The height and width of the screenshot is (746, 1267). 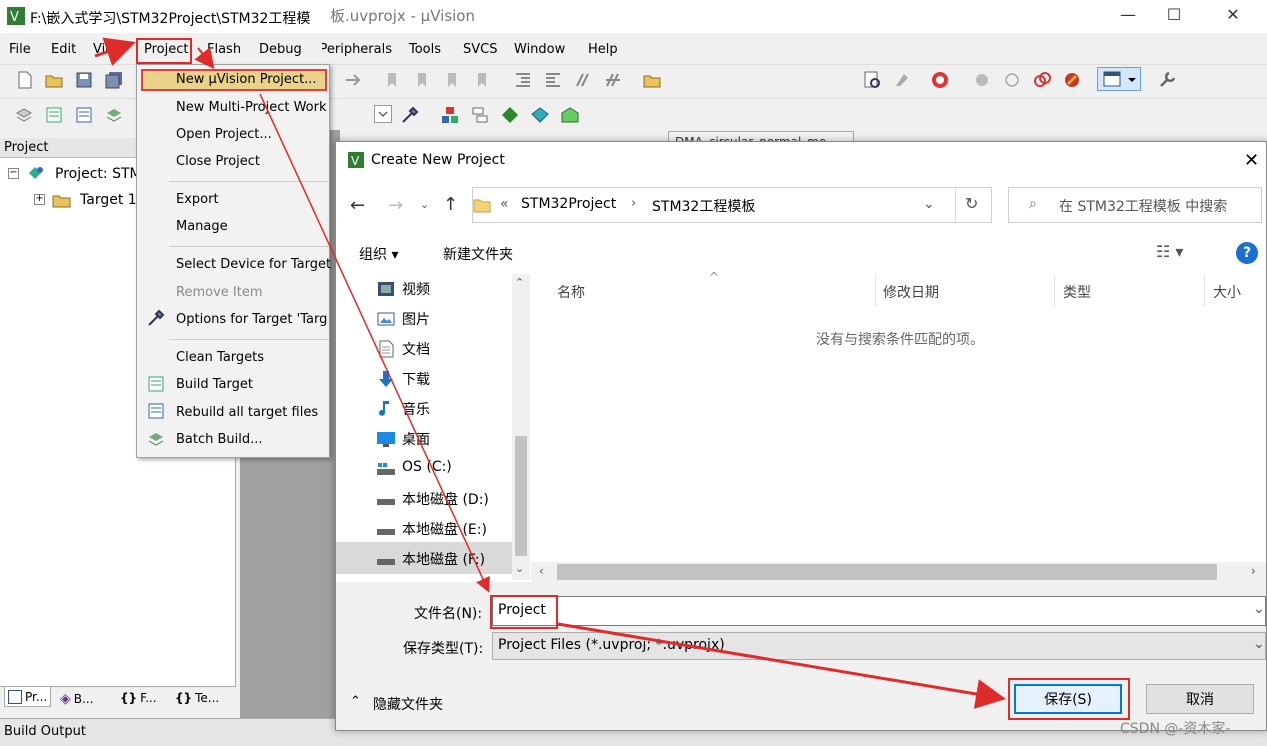 I want to click on arrow-to-project-menu, so click(x=115, y=51).